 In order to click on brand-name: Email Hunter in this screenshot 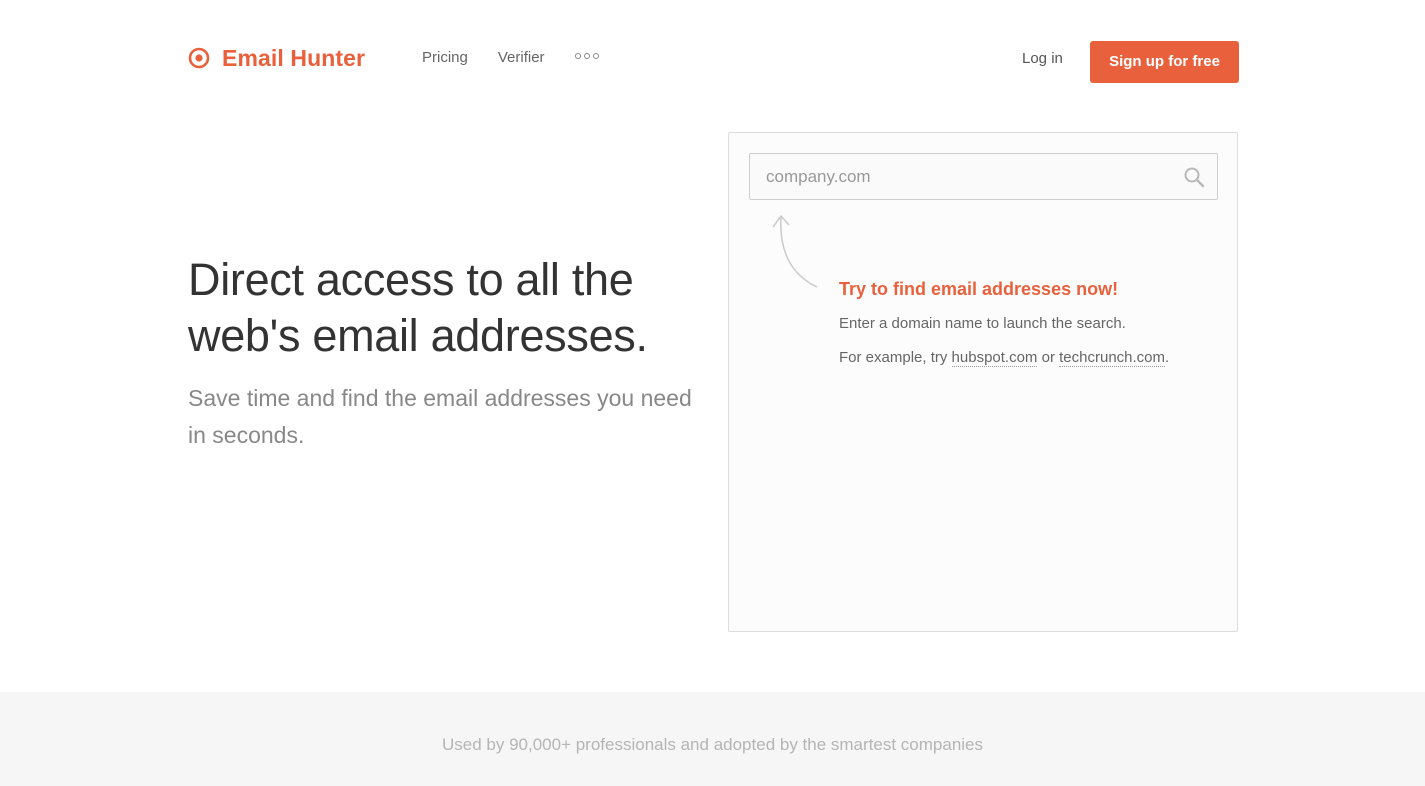, I will do `click(294, 58)`.